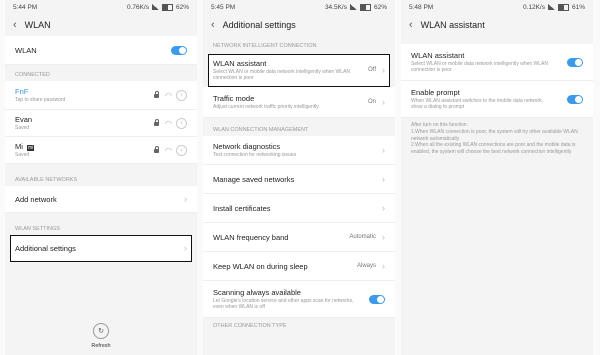 Image resolution: width=600 pixels, height=355 pixels. I want to click on keep-wlan-label: Keep WLAN on during sleep, so click(260, 266).